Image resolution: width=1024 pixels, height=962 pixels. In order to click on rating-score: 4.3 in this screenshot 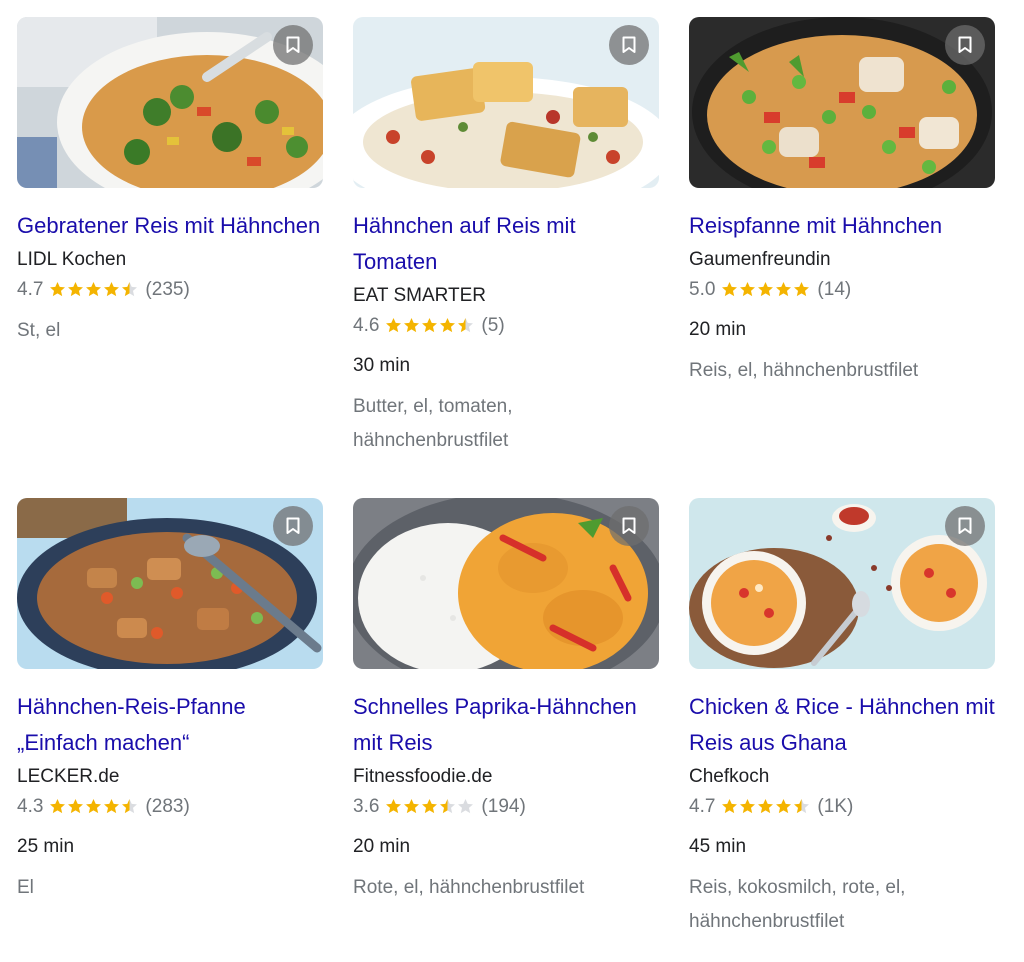, I will do `click(30, 806)`.